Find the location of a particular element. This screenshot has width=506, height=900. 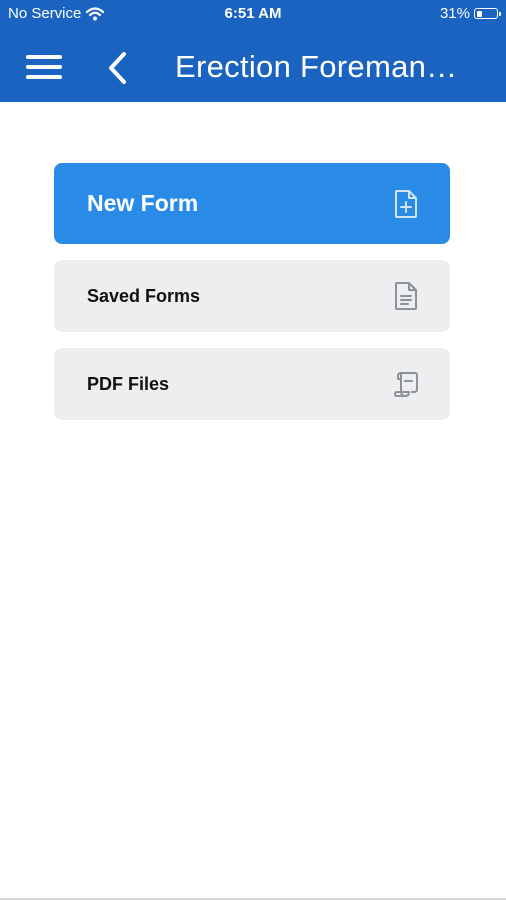

new-form-label: New Form is located at coordinates (143, 203).